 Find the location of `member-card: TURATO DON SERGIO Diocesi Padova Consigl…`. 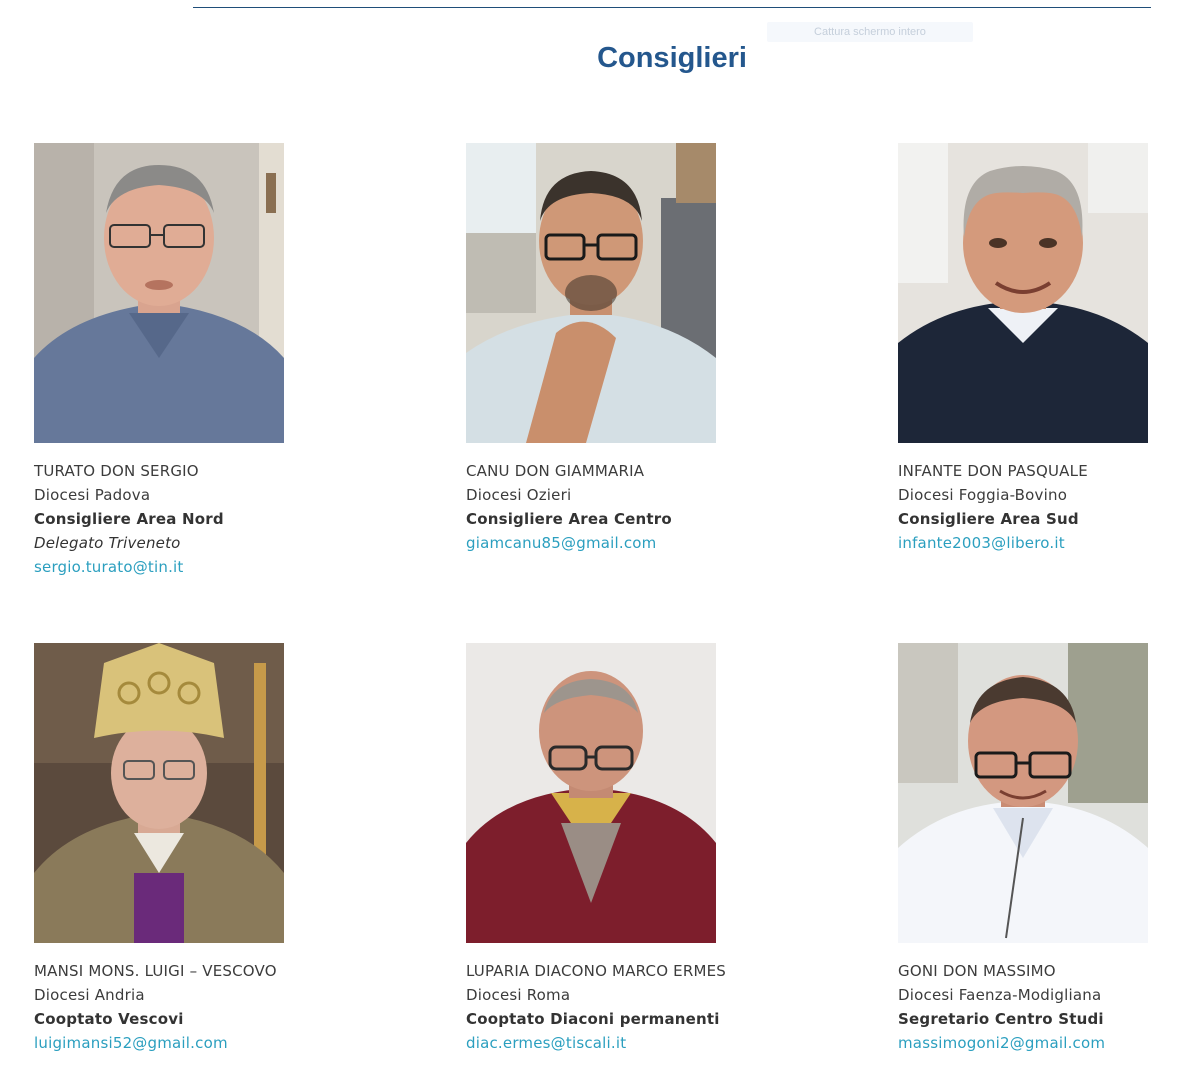

member-card: TURATO DON SERGIO Diocesi Padova Consigl… is located at coordinates (184, 361).